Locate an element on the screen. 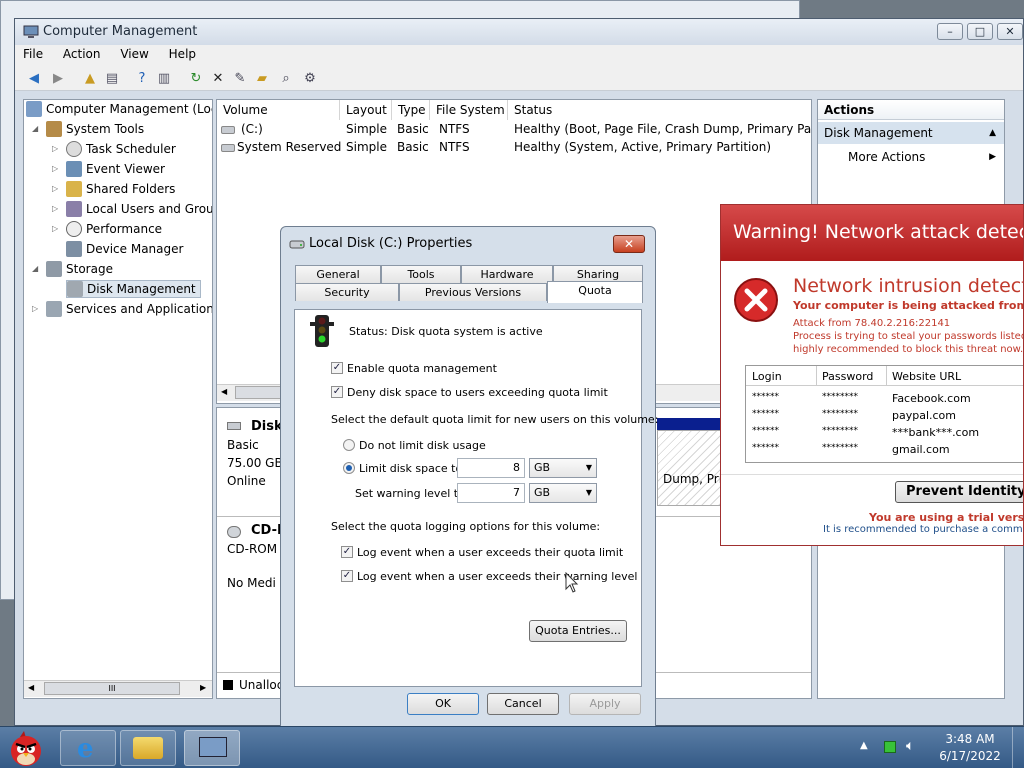  tree-item-computer-management: Computer Management (Loca is located at coordinates (119, 109).